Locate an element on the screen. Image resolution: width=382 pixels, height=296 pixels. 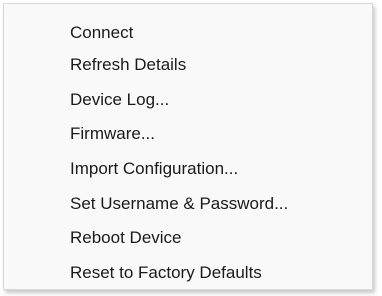
menu-item-refresh-details: Refresh Details is located at coordinates (188, 64).